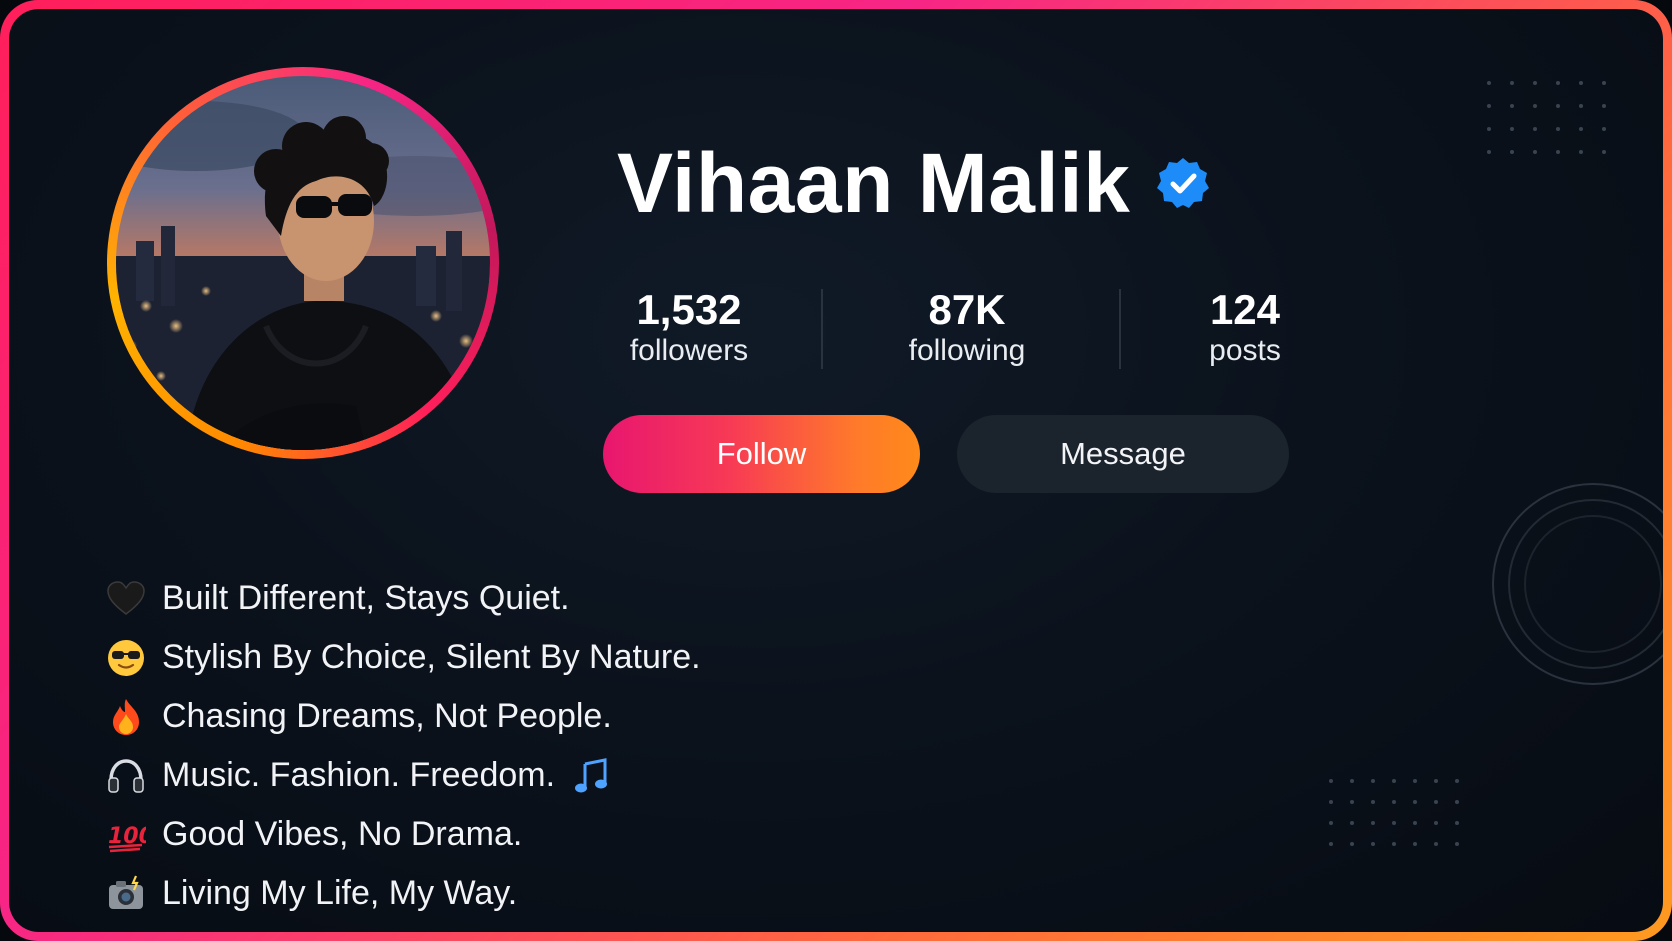 The image size is (1672, 941). Describe the element at coordinates (126, 894) in the screenshot. I see `camera-flash-icon` at that location.